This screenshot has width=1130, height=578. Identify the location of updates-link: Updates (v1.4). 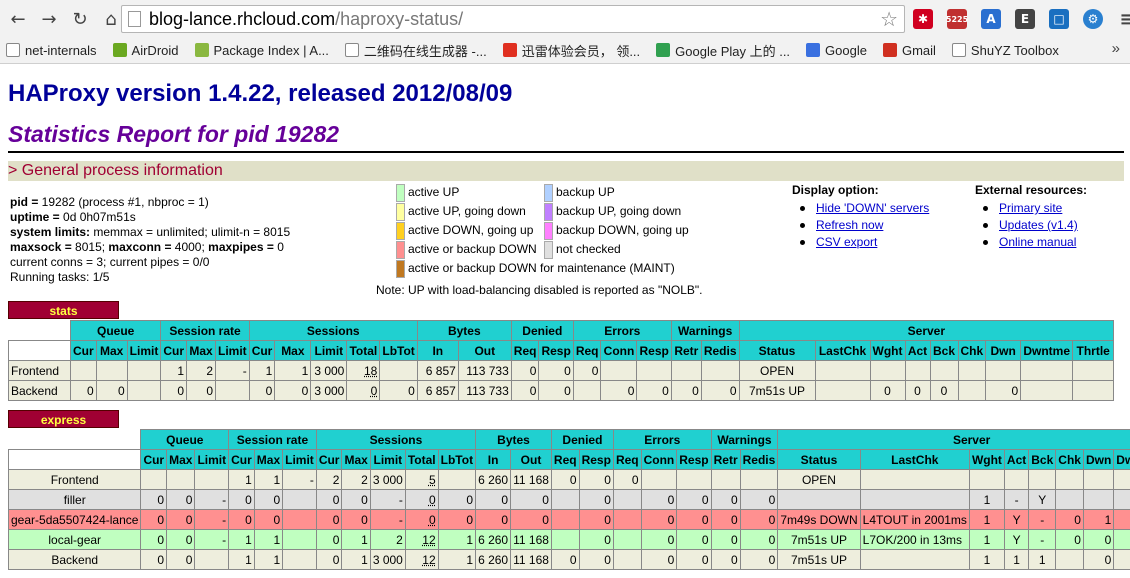
(1038, 225).